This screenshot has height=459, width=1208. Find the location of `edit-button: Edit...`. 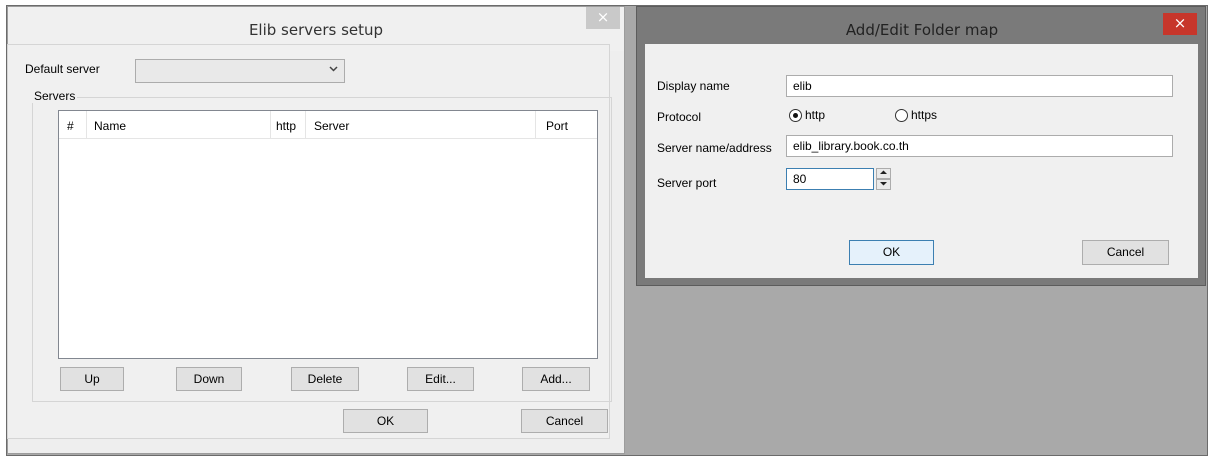

edit-button: Edit... is located at coordinates (440, 379).